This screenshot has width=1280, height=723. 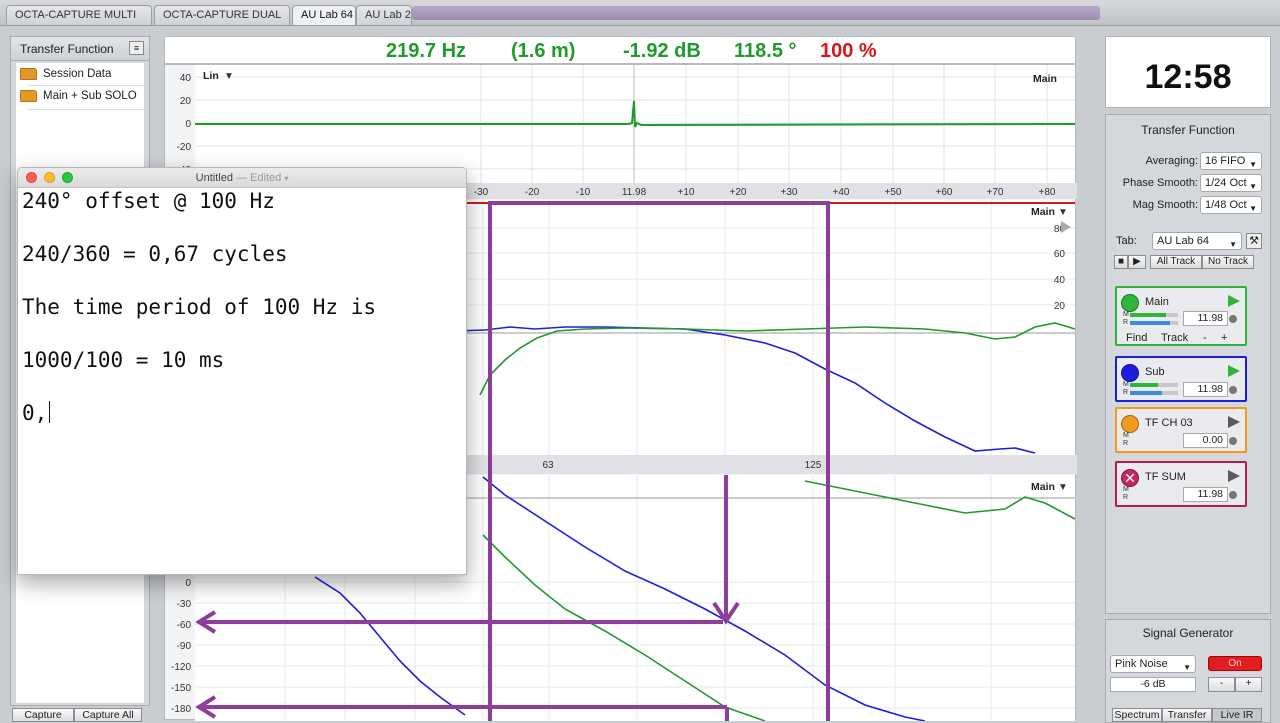 I want to click on tab-octa-capture-dual: OCTA-CAPTURE DUAL, so click(x=222, y=15).